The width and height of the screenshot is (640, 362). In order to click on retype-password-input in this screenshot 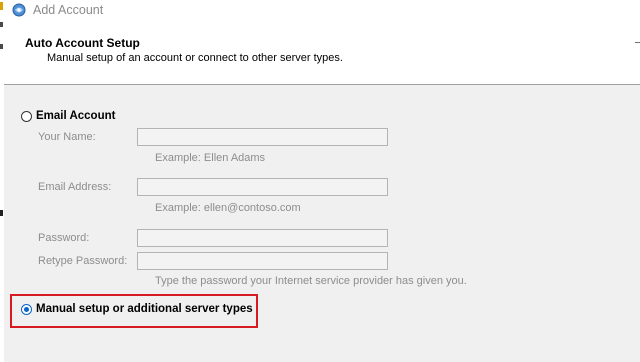, I will do `click(262, 261)`.